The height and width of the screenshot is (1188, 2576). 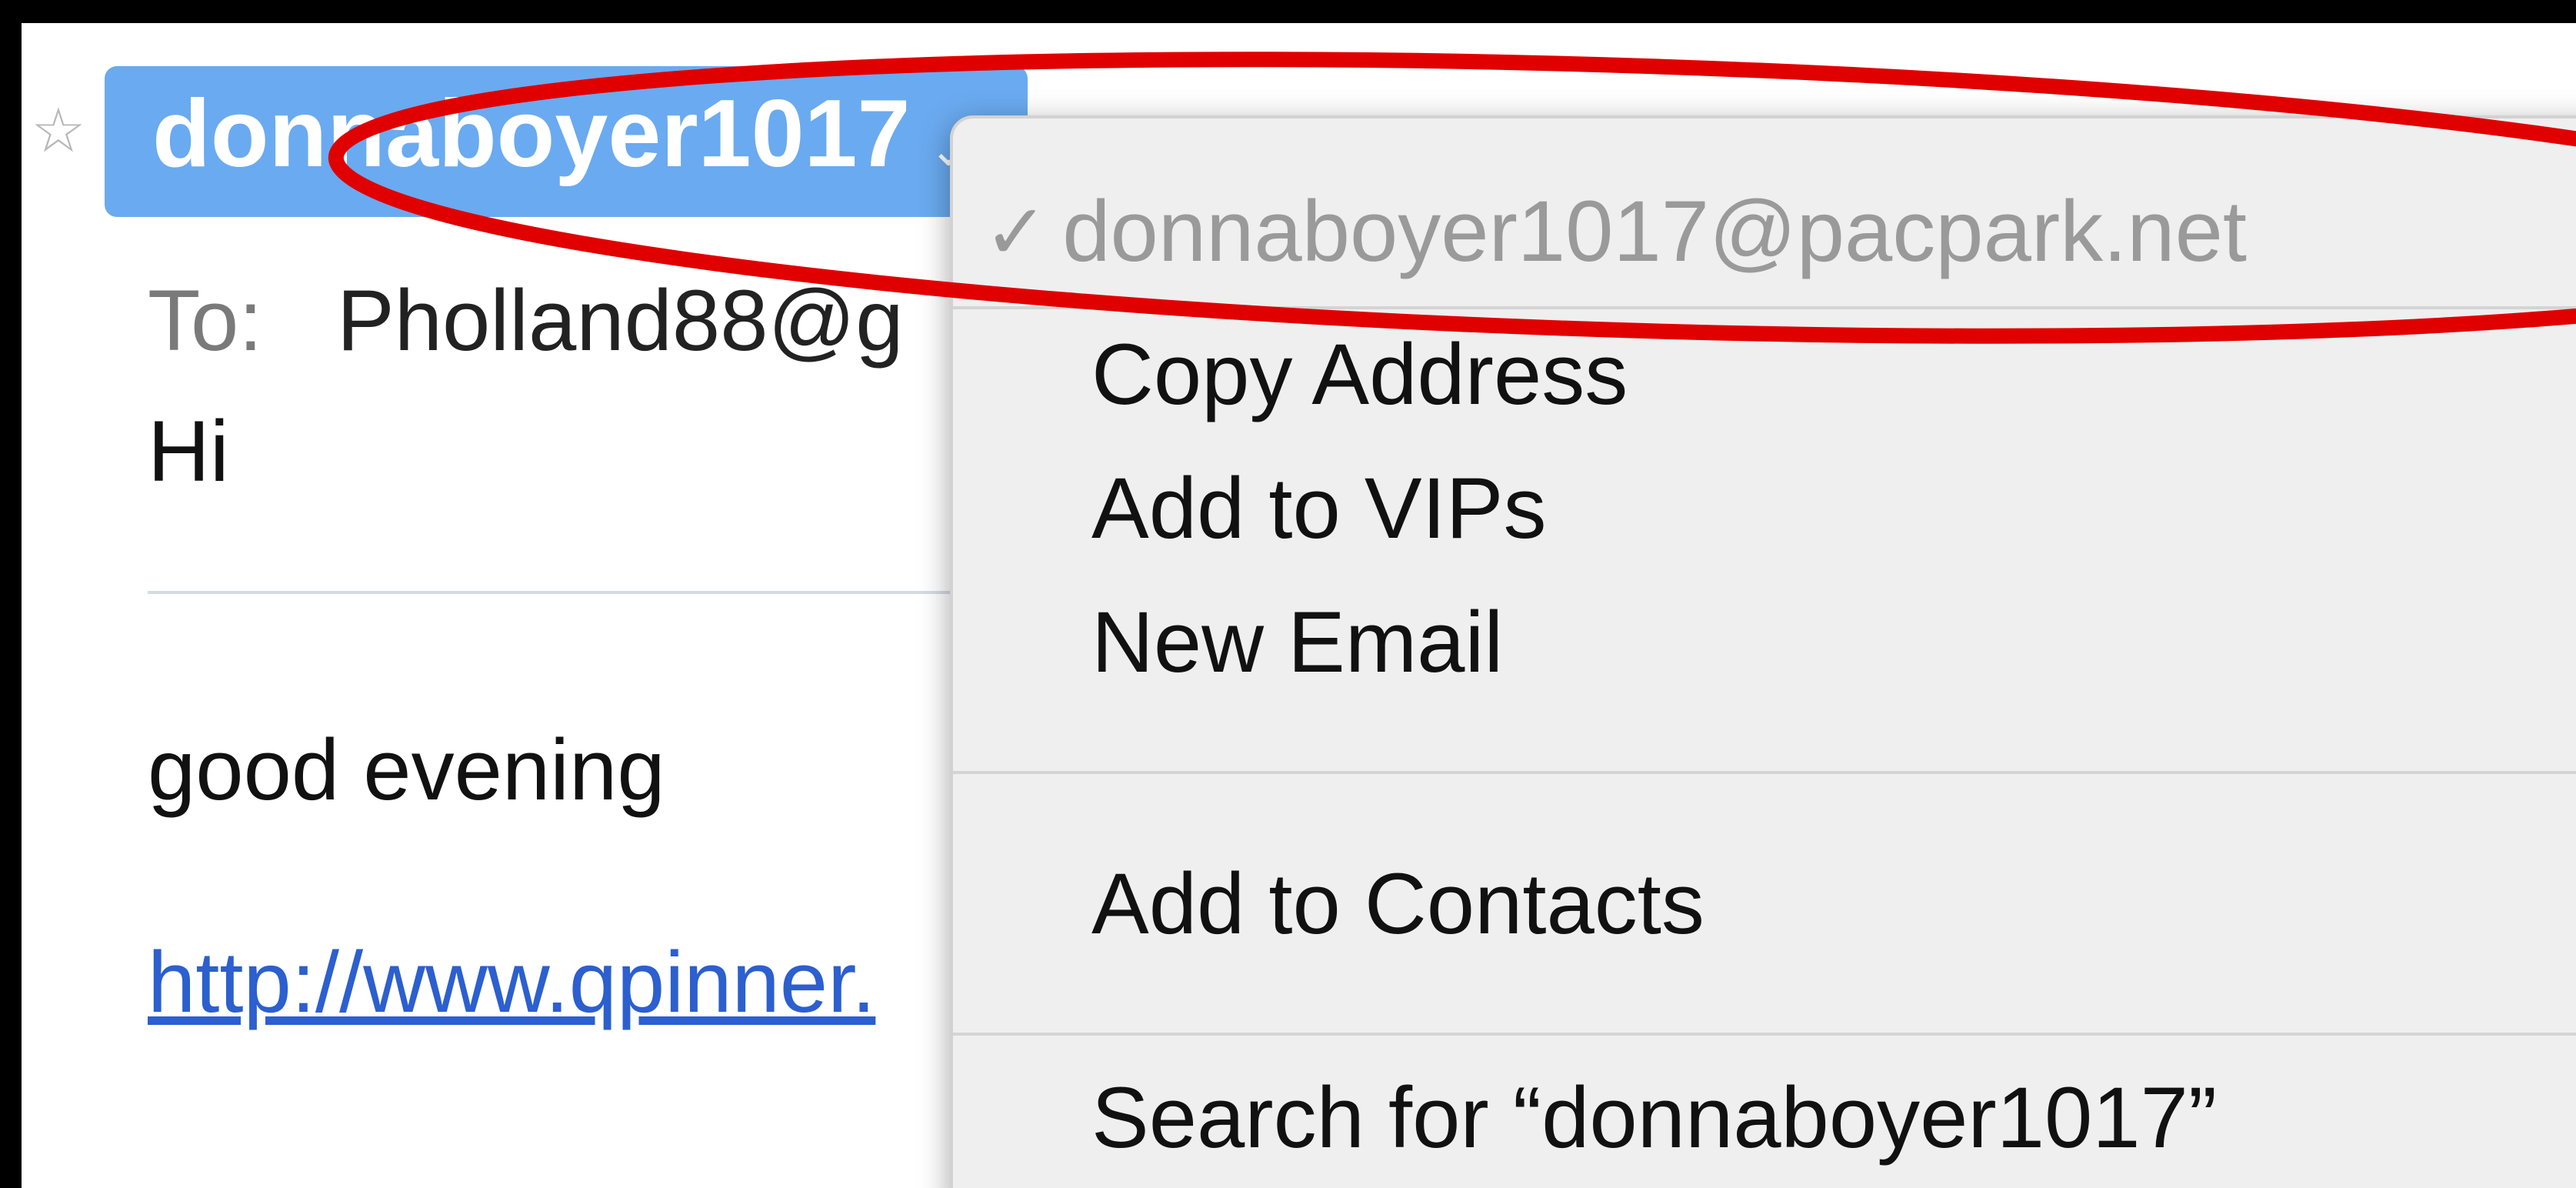 I want to click on menu-item-search-for: Search for “donnaboyer1017”, so click(x=1654, y=1118).